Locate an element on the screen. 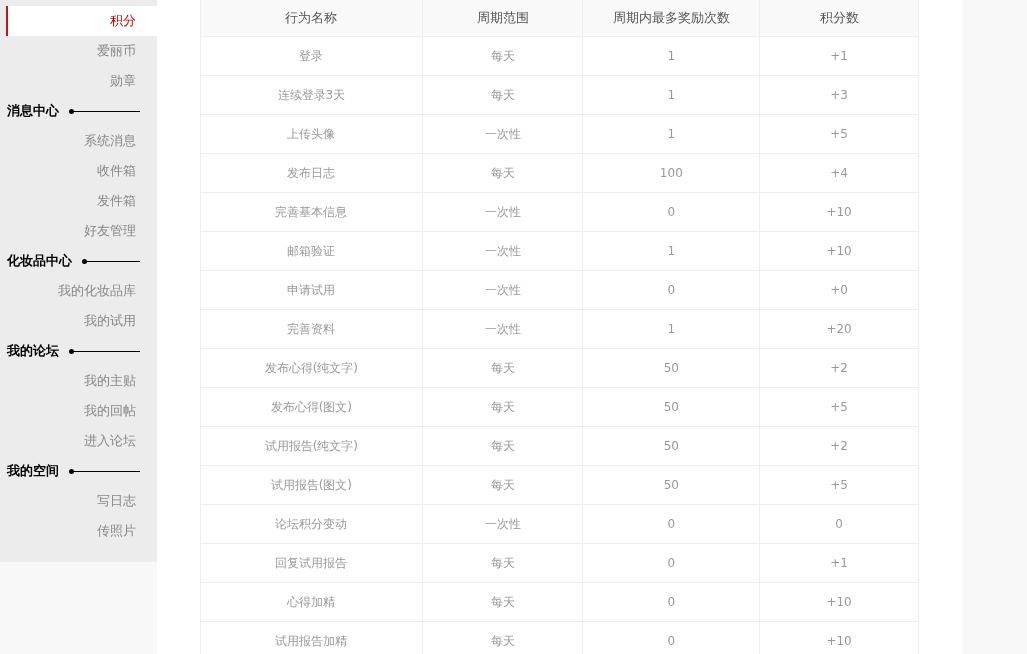  table-cell: +20 is located at coordinates (839, 328).